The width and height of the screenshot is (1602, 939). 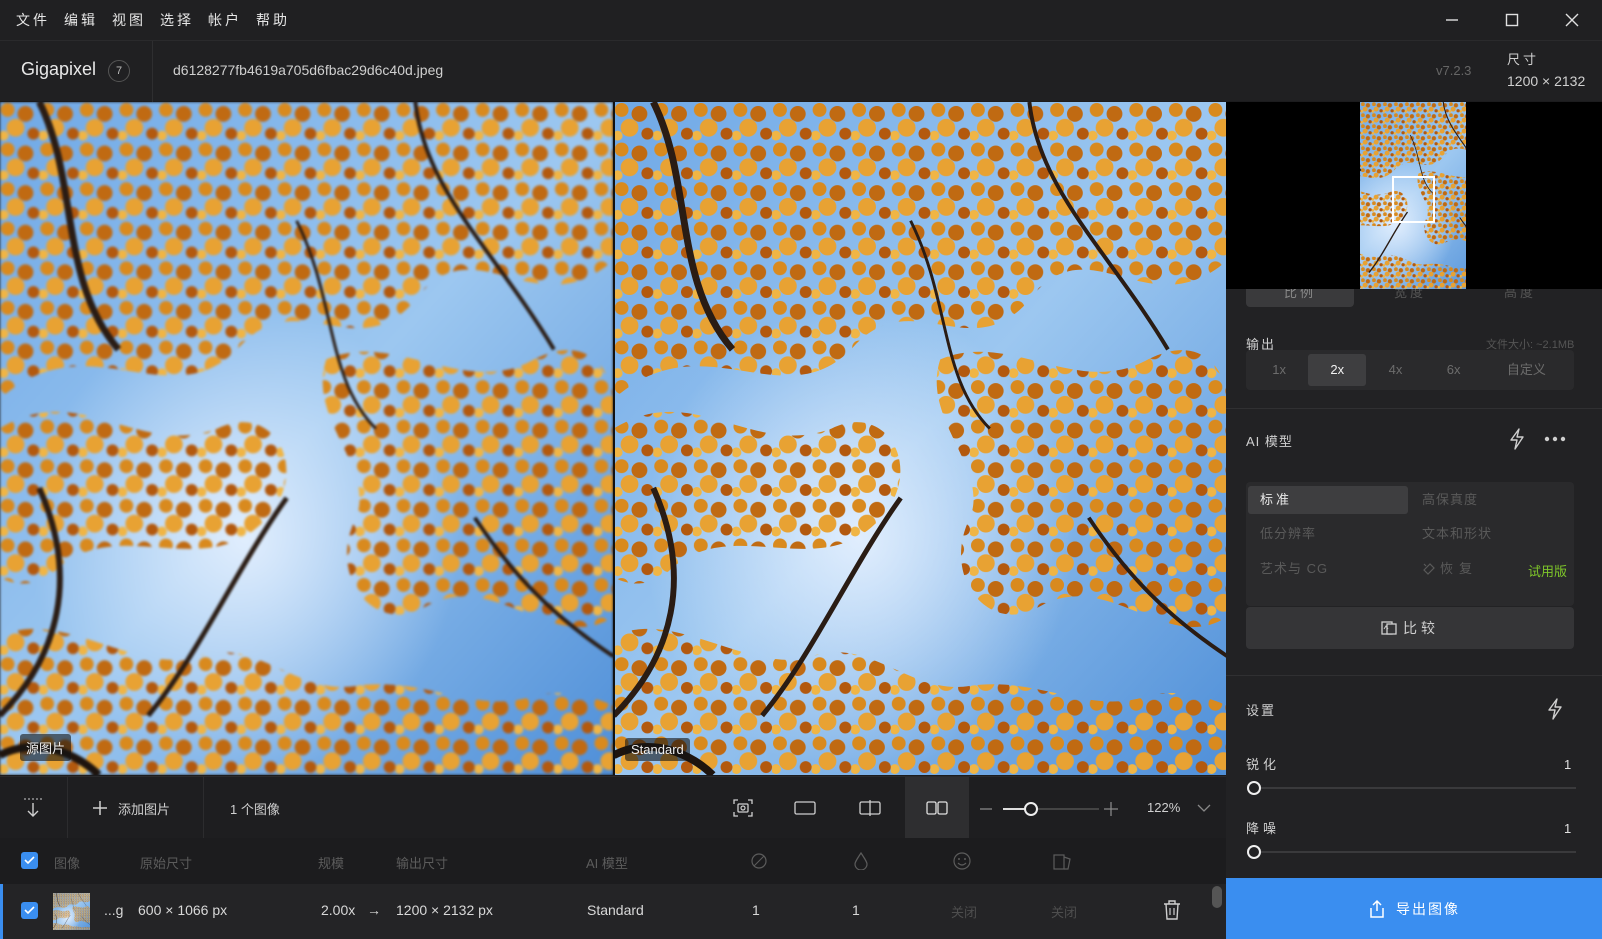 I want to click on model-text-shapes: 文本和形状, so click(x=1490, y=534).